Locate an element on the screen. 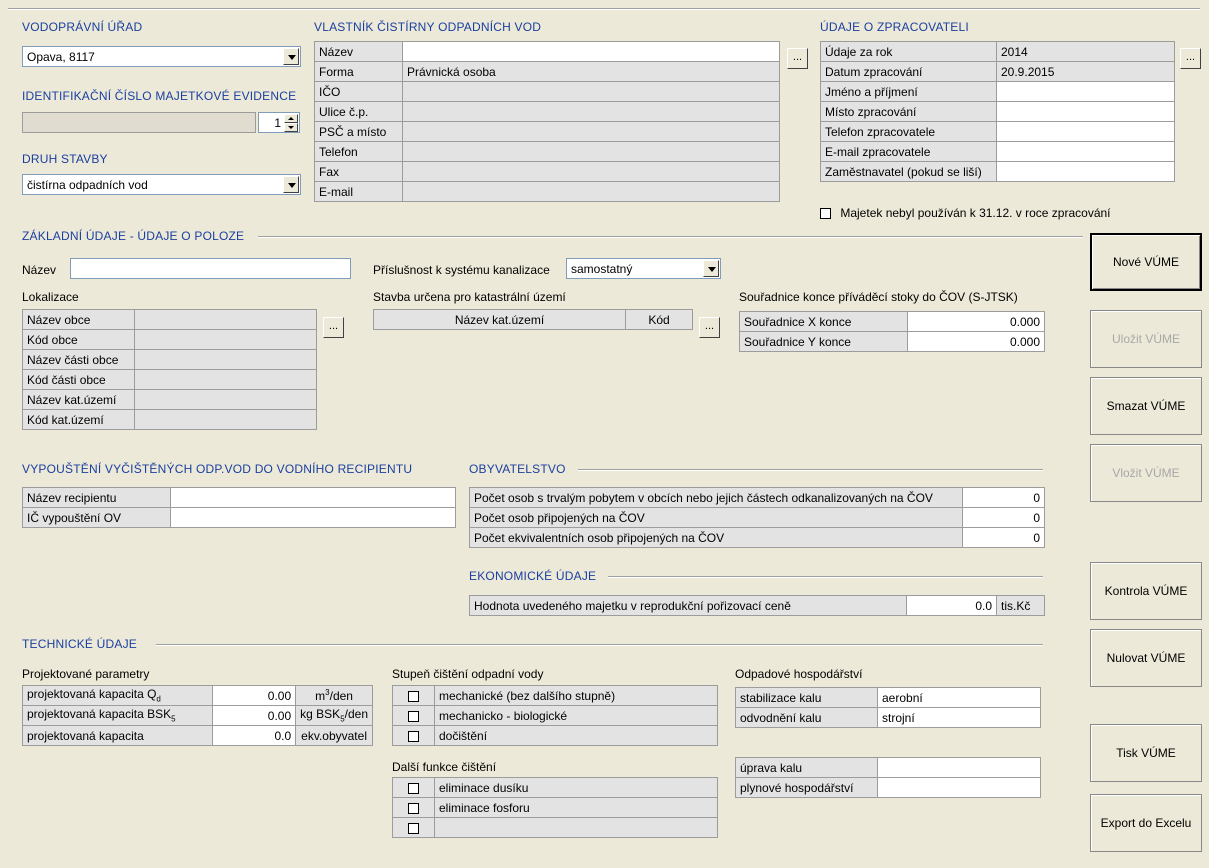  column-header: Název kat.území is located at coordinates (499, 319).